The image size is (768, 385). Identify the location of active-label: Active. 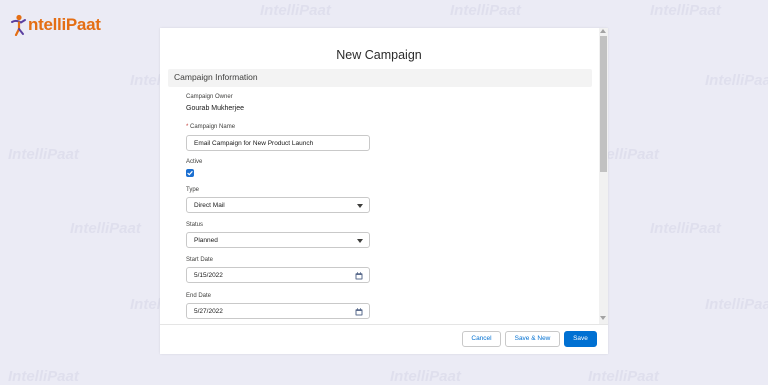
(194, 162).